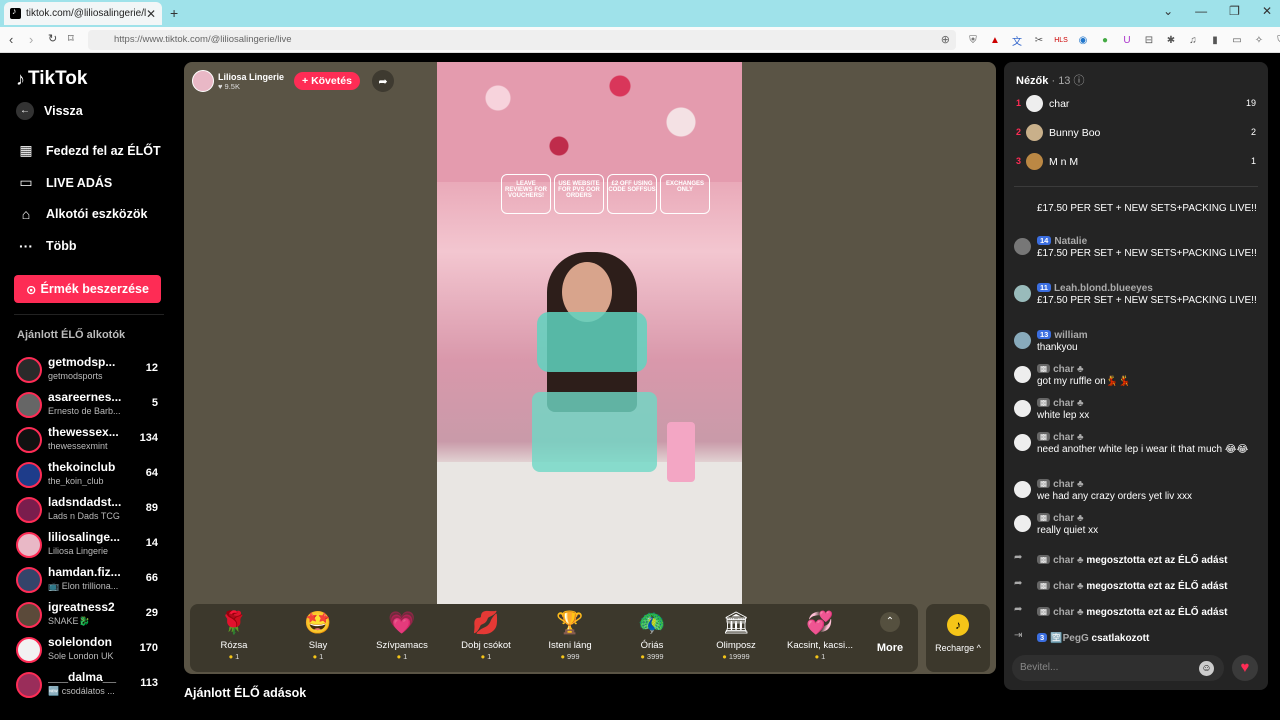  I want to click on sign: USE WEBSITE FOR PVS OOR ORDERS, so click(579, 194).